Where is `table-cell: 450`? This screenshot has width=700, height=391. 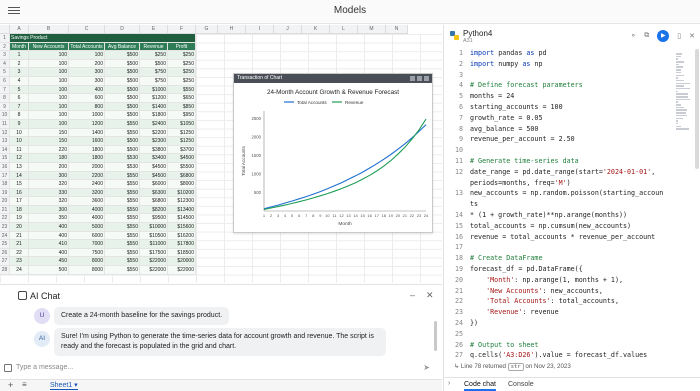 table-cell: 450 is located at coordinates (49, 262).